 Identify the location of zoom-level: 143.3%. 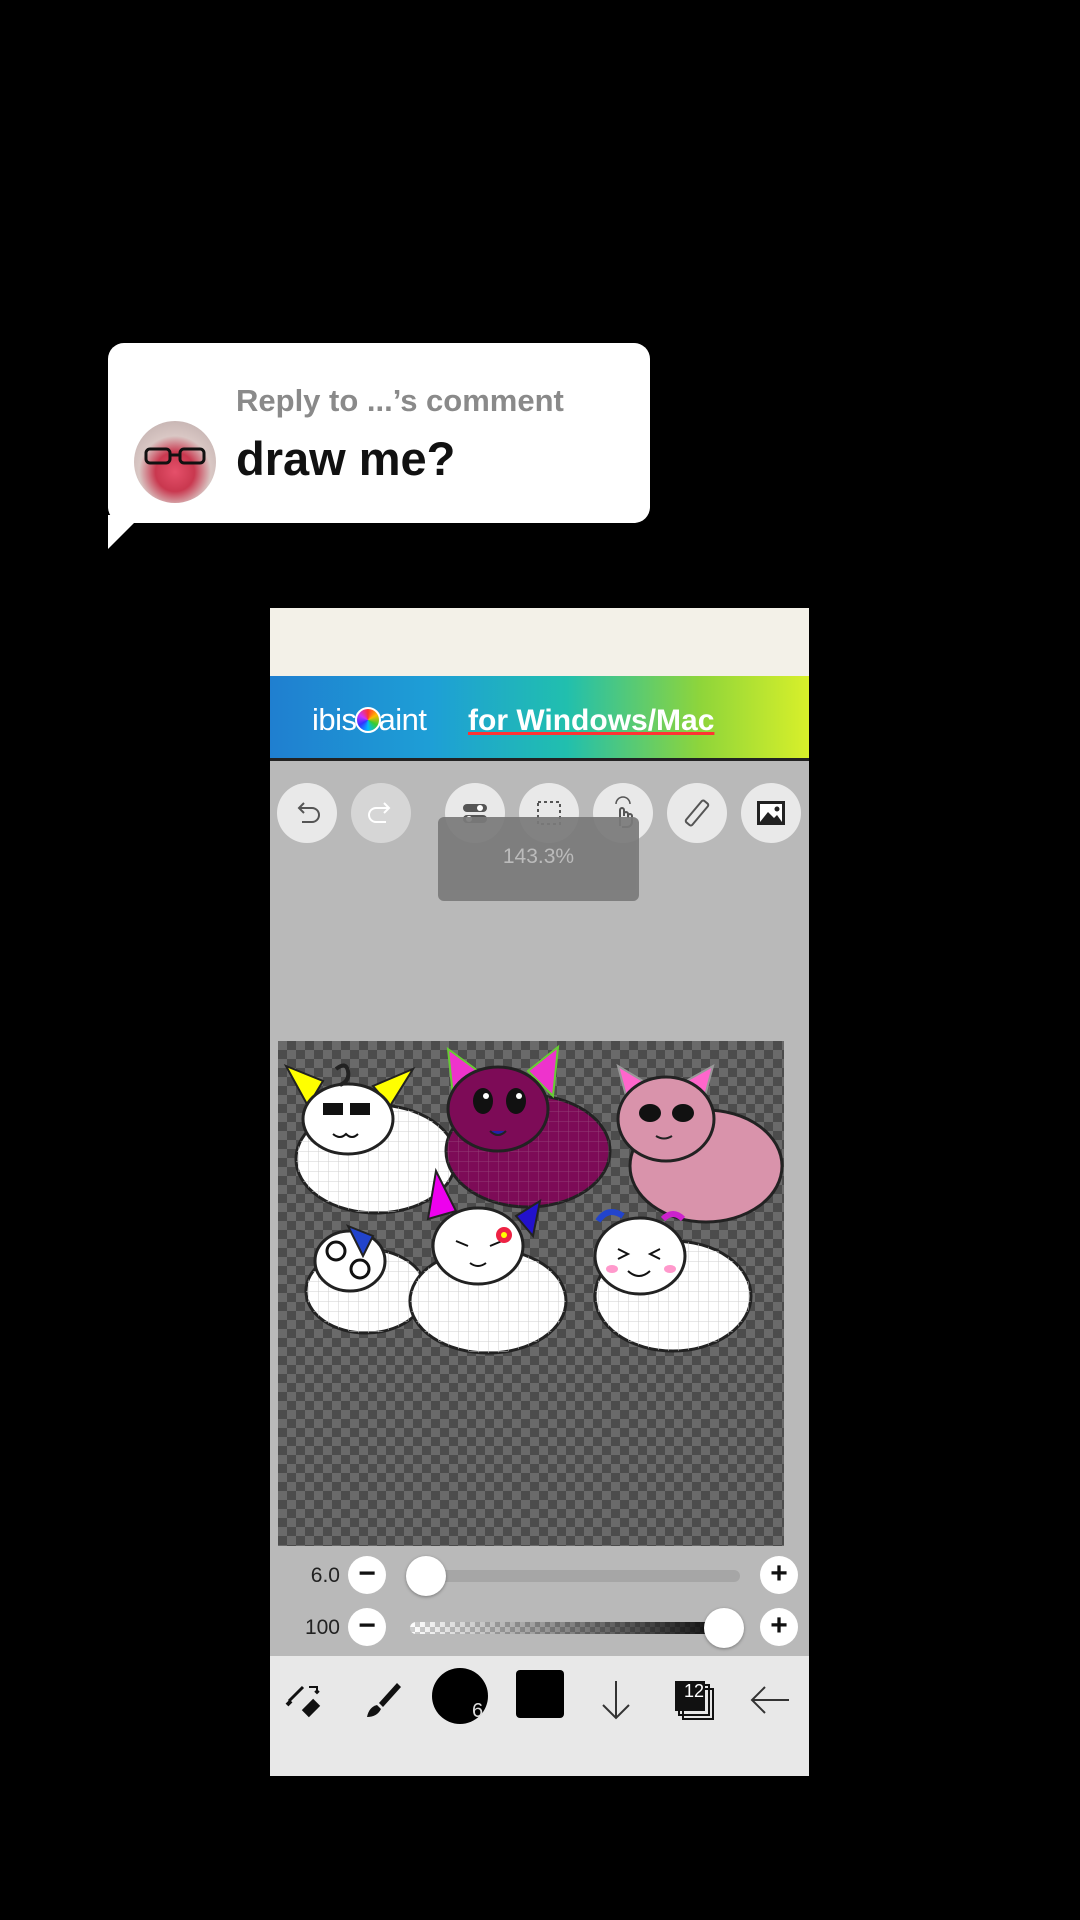
(538, 856).